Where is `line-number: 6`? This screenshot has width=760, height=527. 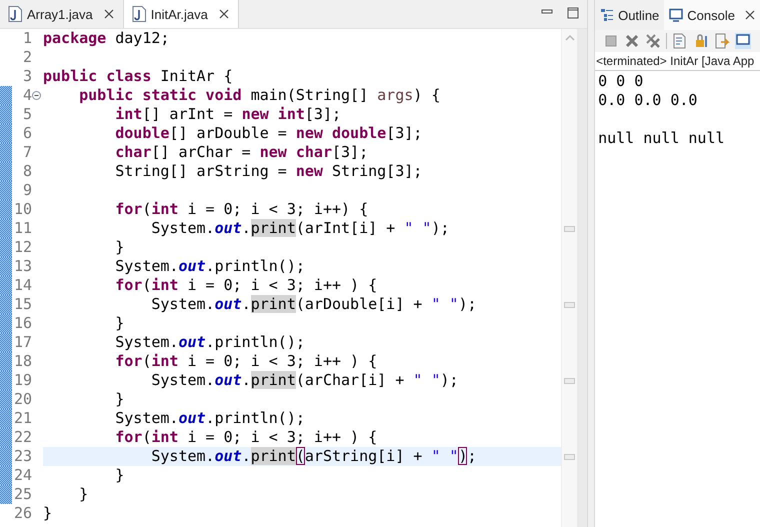 line-number: 6 is located at coordinates (27, 133).